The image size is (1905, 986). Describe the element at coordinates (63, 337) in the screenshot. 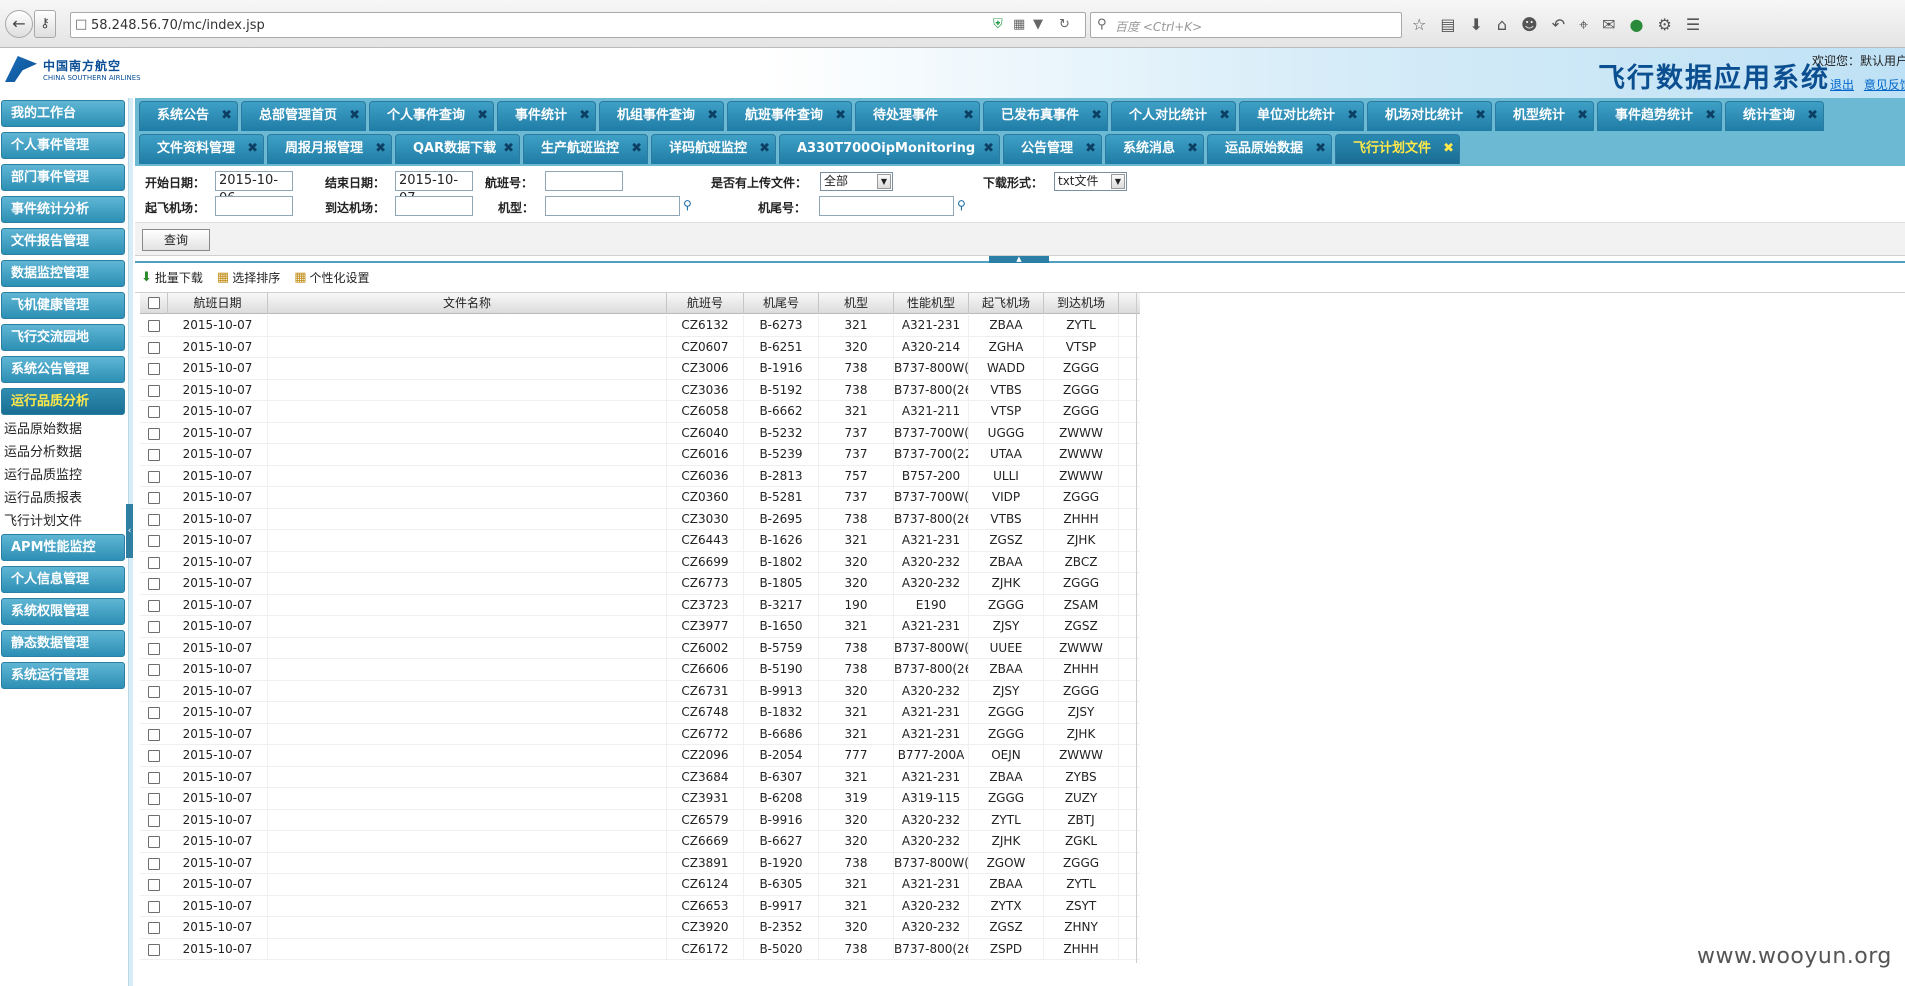

I see `sidebar-item-flight-forum: 飞行交流园地` at that location.